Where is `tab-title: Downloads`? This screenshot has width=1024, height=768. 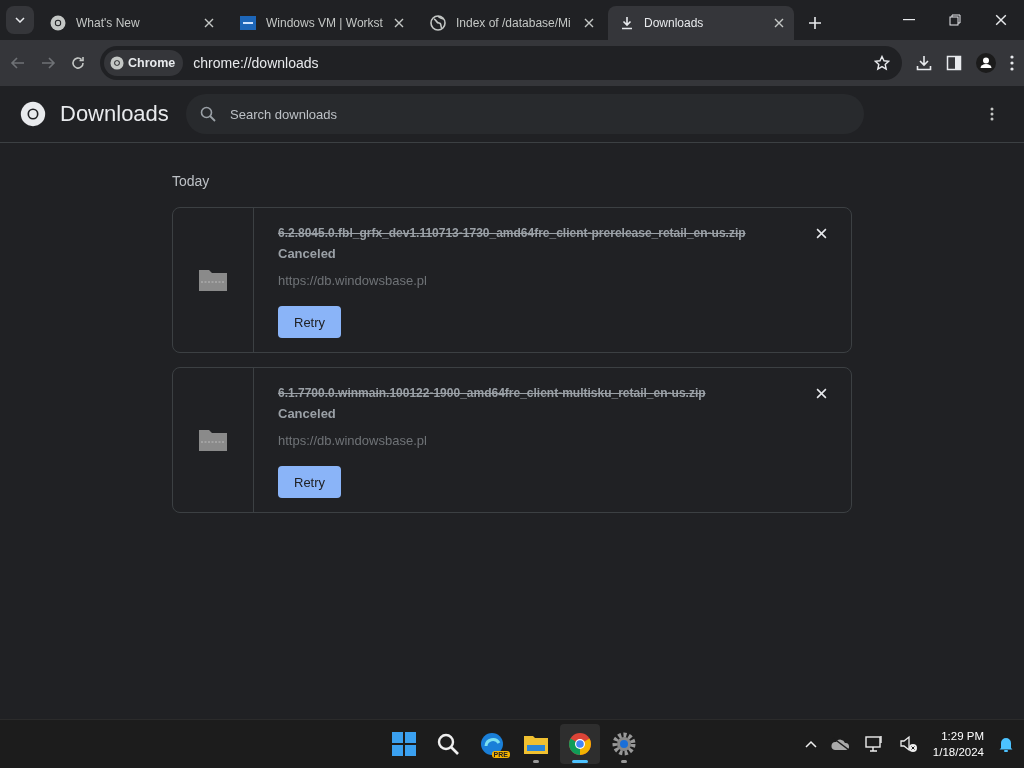
tab-title: Downloads is located at coordinates (674, 23).